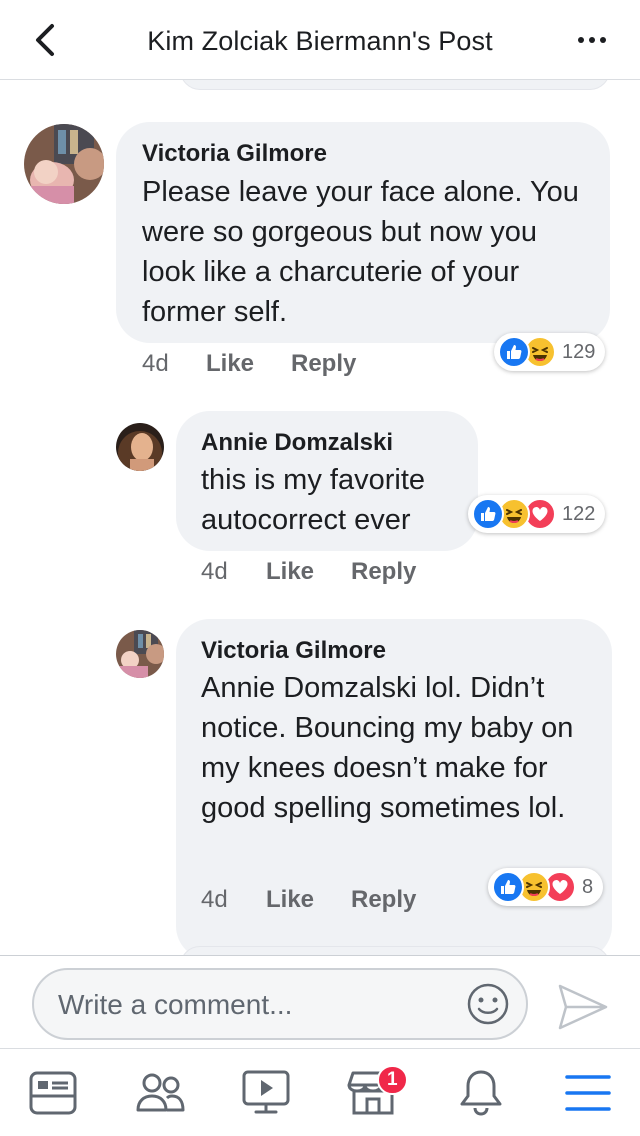 The image size is (640, 1136). What do you see at coordinates (550, 352) in the screenshot?
I see `reaction-summary: 129` at bounding box center [550, 352].